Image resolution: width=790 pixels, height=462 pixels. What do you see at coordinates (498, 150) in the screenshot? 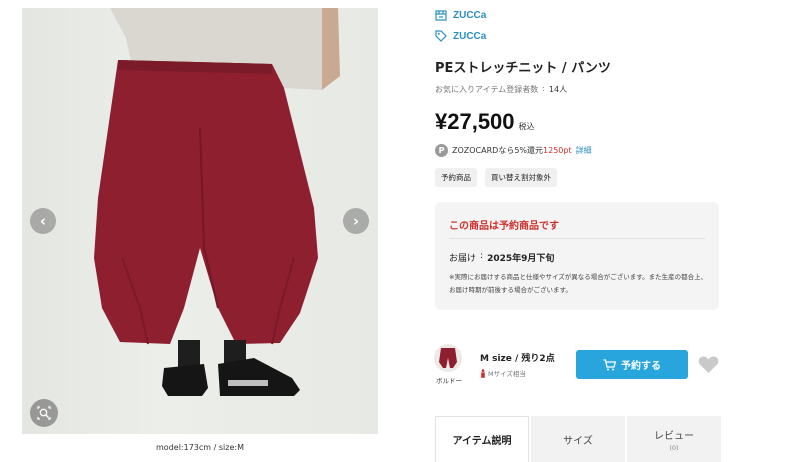
I see `points-prefix: ZOZOCARDなら5%還元` at bounding box center [498, 150].